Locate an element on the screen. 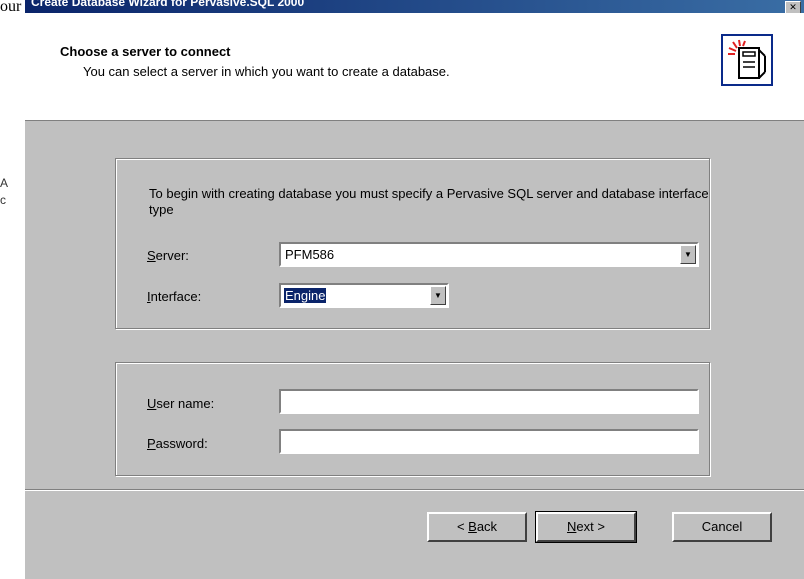  username-field is located at coordinates (489, 401).